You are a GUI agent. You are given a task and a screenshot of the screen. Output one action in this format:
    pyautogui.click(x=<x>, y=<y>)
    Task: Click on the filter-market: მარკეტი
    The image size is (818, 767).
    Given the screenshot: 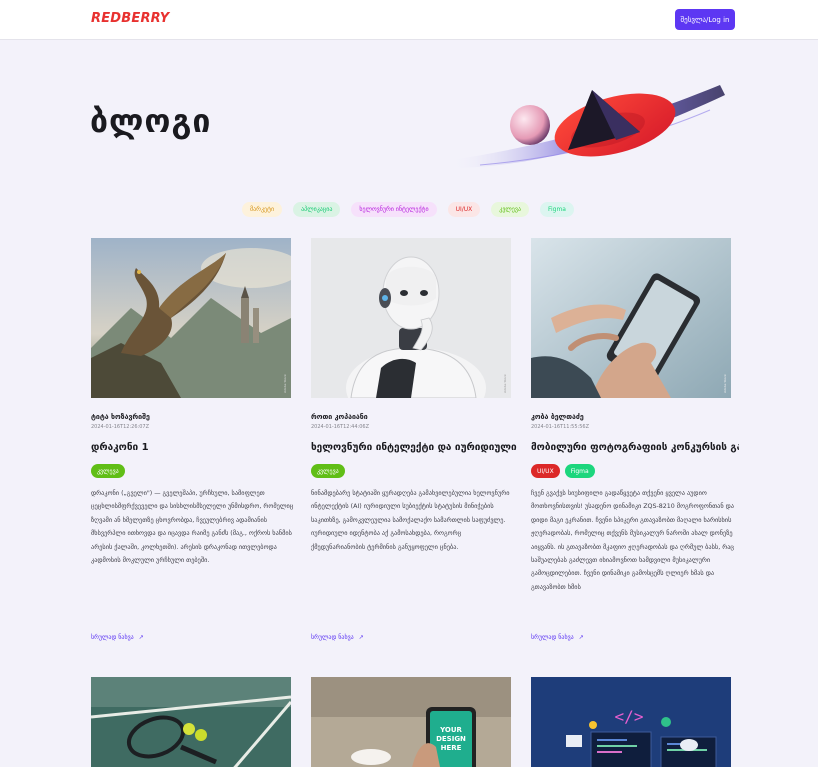 What is the action you would take?
    pyautogui.click(x=262, y=209)
    